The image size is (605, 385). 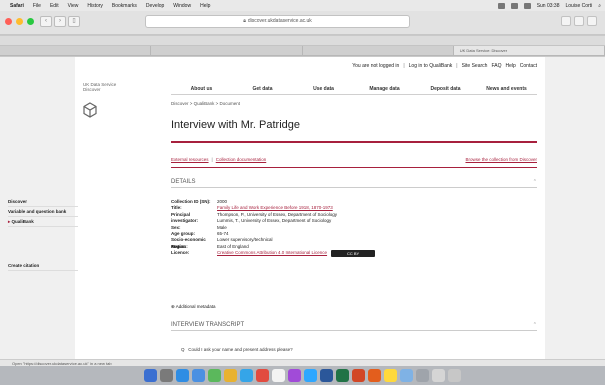 What do you see at coordinates (183, 182) in the screenshot?
I see `details-heading: DETAILS` at bounding box center [183, 182].